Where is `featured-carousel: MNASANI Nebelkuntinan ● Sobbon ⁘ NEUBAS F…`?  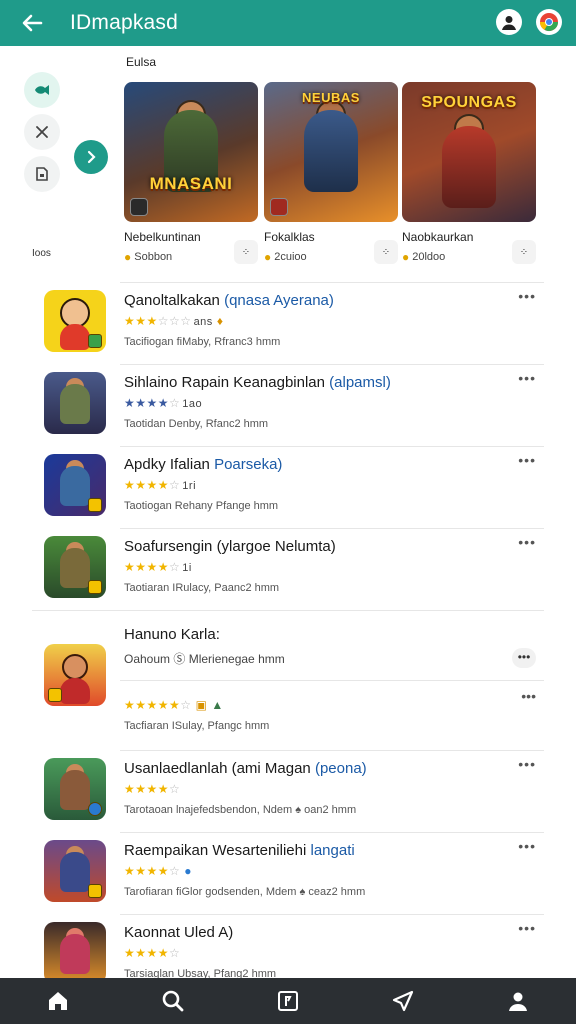 featured-carousel: MNASANI Nebelkuntinan ● Sobbon ⁘ NEUBAS F… is located at coordinates (331, 177).